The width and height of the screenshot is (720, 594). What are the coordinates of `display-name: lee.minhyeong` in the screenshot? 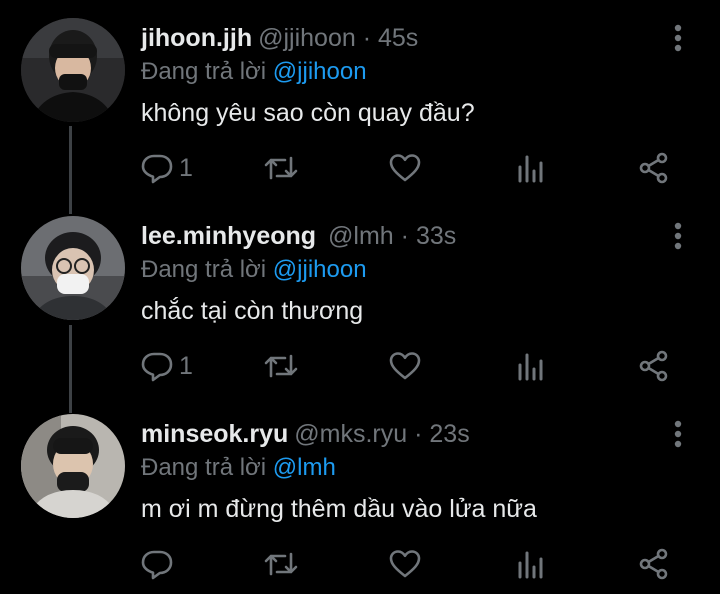 It's located at (228, 236).